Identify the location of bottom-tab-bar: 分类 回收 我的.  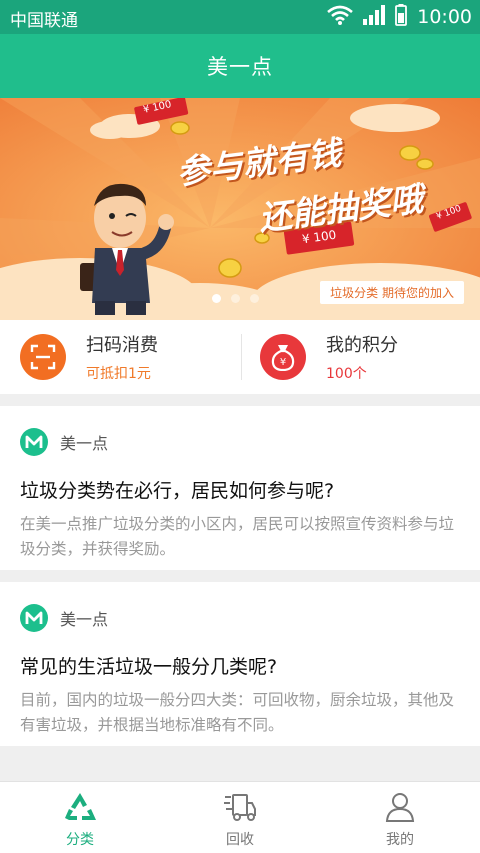
(240, 817).